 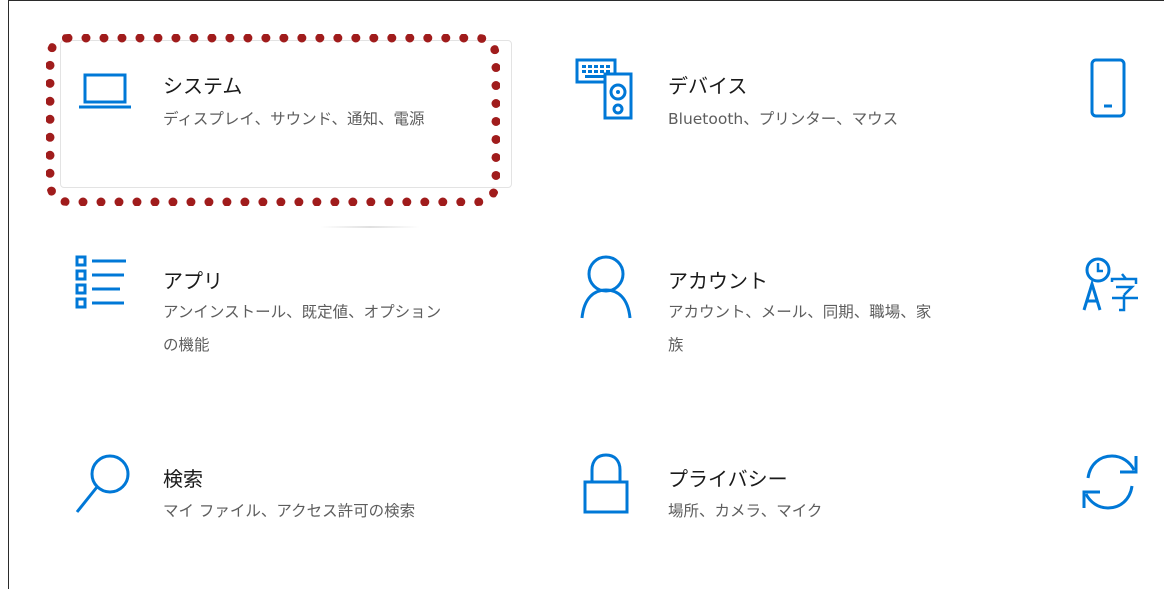 I want to click on apps-list-icon, so click(x=101, y=282).